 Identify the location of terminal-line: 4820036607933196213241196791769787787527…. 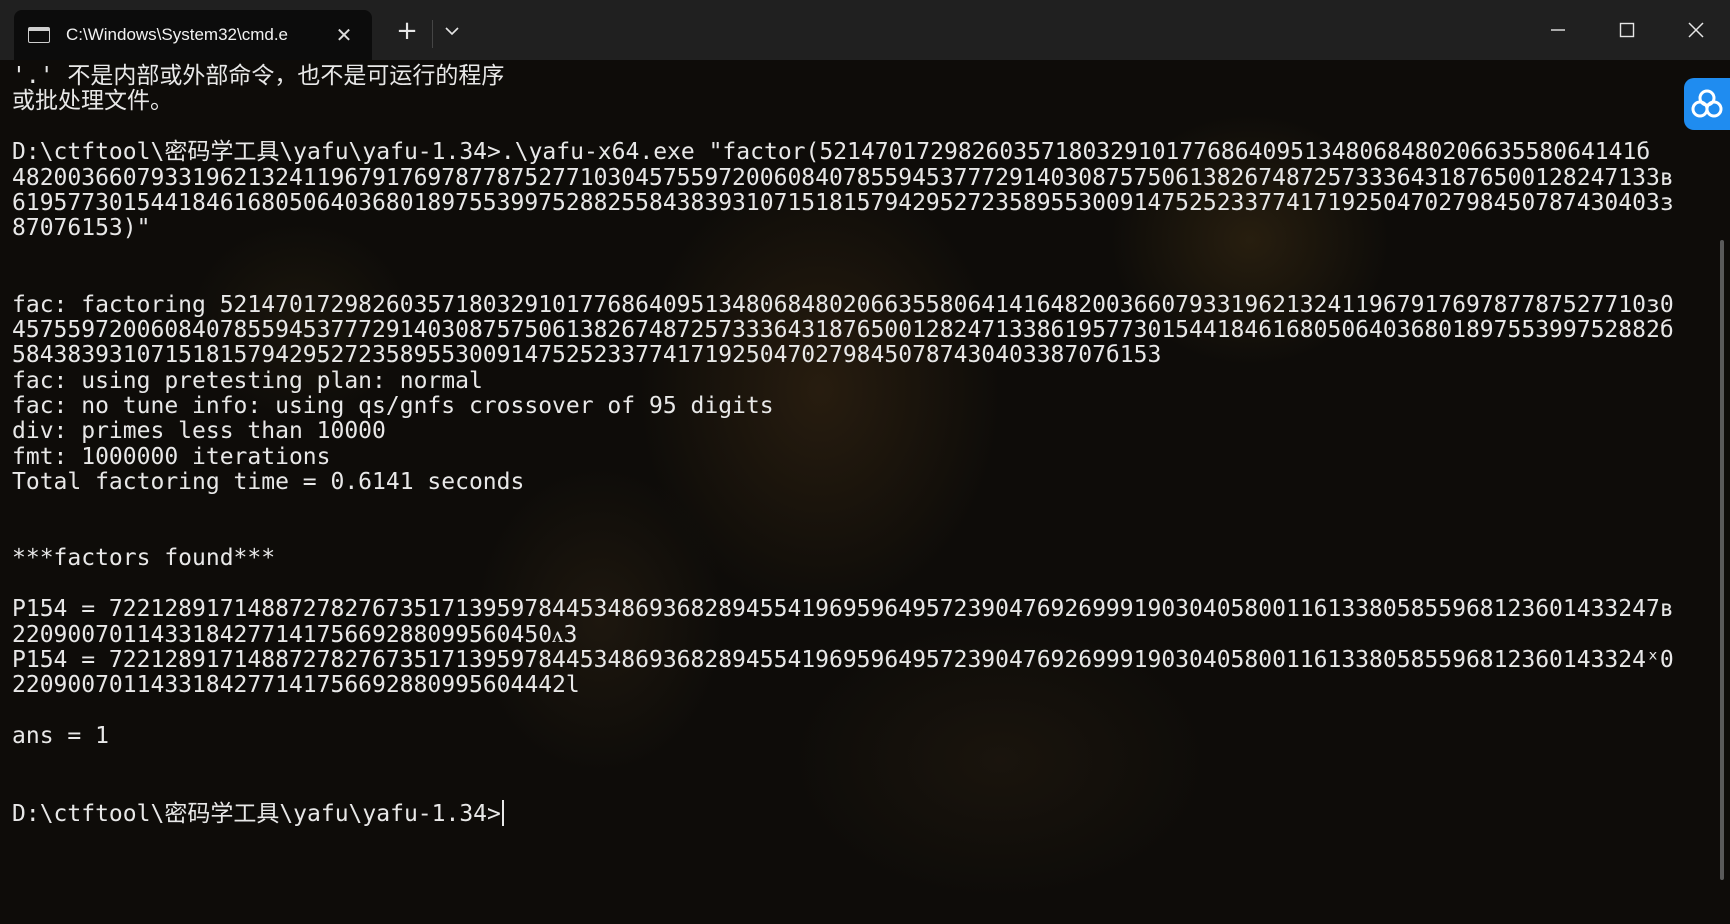
(843, 177).